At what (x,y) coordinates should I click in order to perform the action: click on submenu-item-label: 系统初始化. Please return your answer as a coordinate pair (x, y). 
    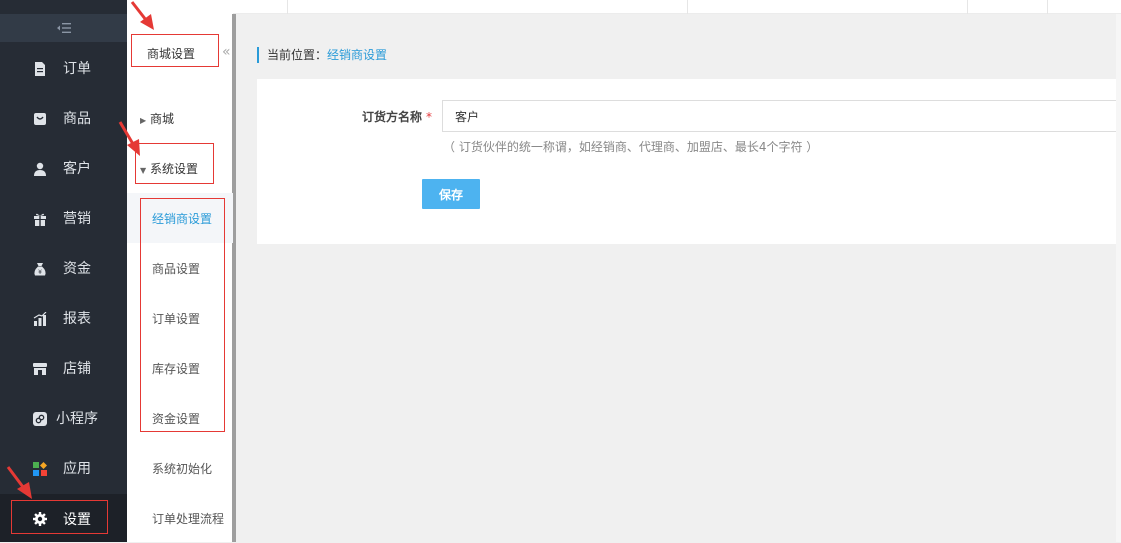
    Looking at the image, I should click on (182, 469).